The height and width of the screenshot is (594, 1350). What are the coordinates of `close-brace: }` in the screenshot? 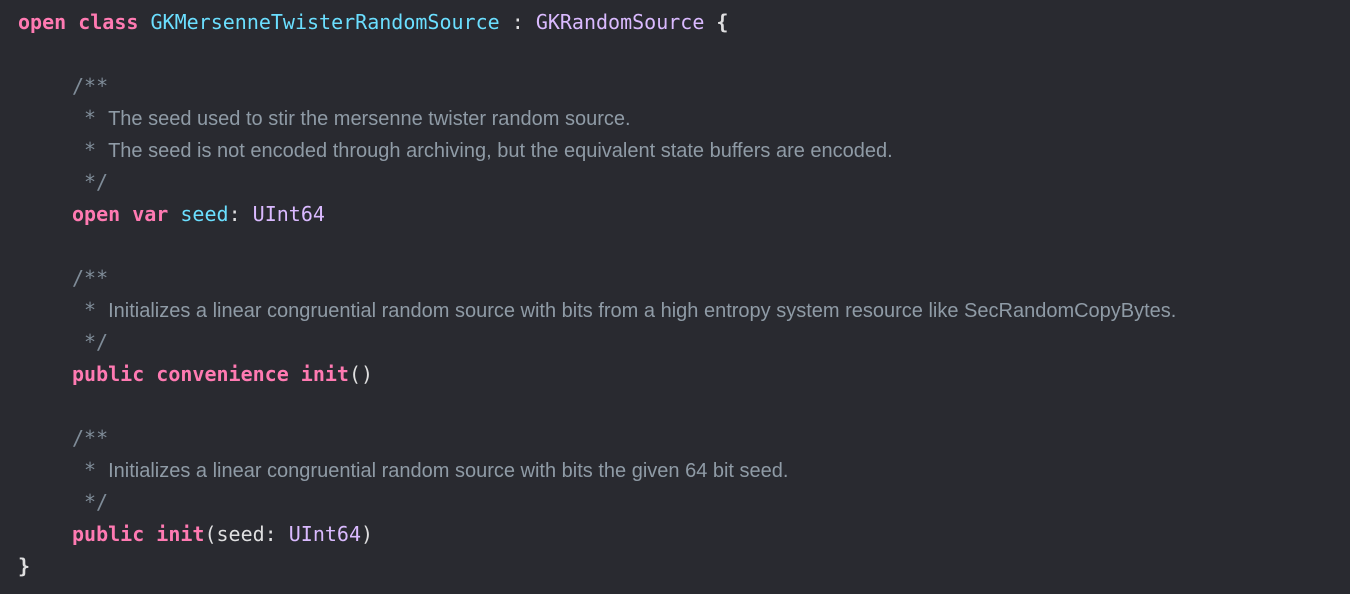 It's located at (24, 566).